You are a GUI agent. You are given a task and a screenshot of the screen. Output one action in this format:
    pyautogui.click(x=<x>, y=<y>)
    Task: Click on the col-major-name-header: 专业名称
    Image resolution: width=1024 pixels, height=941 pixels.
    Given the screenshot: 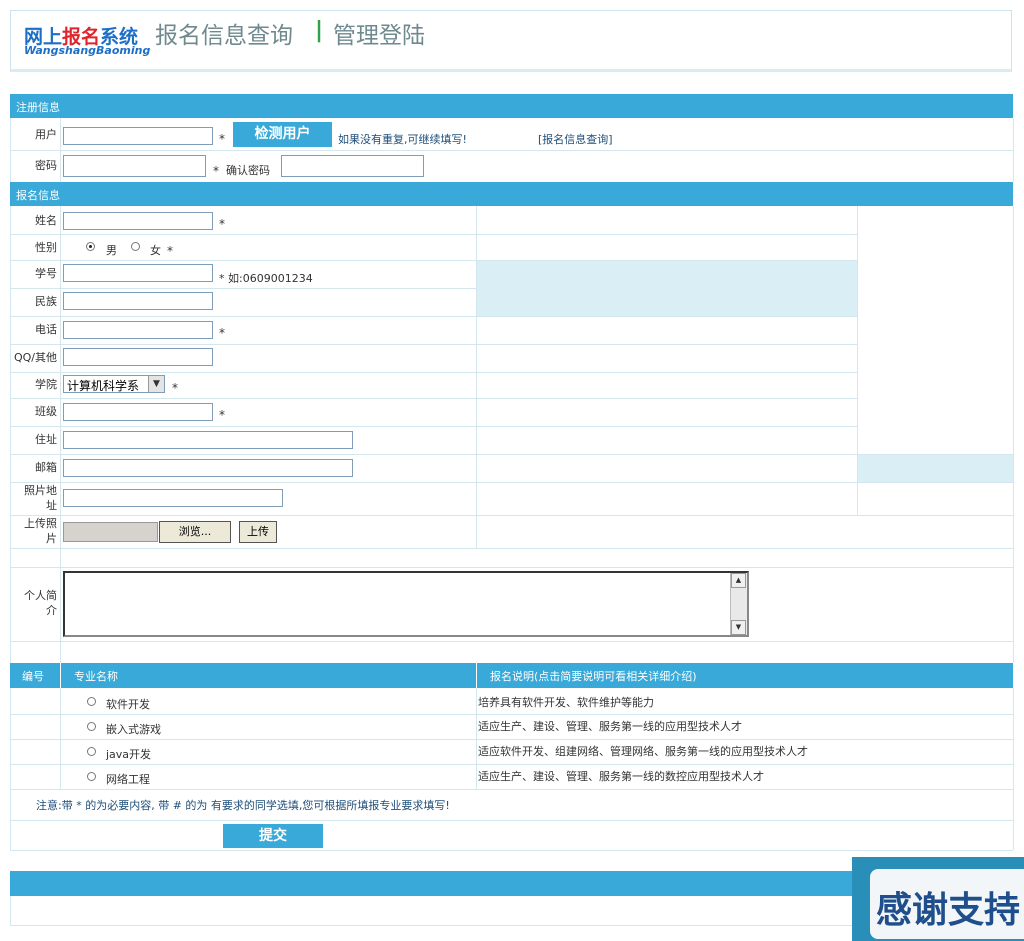 What is the action you would take?
    pyautogui.click(x=96, y=676)
    